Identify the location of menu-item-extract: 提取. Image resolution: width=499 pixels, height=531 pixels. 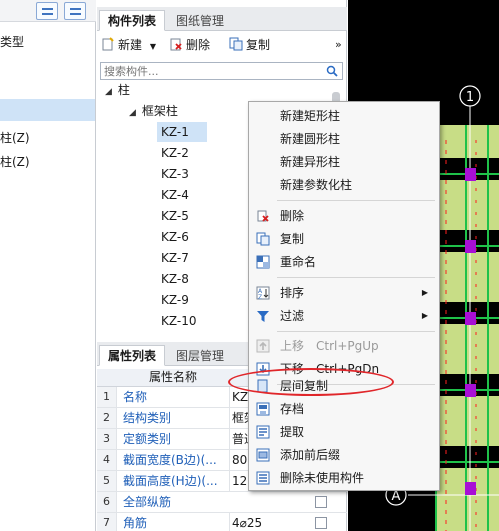
(344, 432).